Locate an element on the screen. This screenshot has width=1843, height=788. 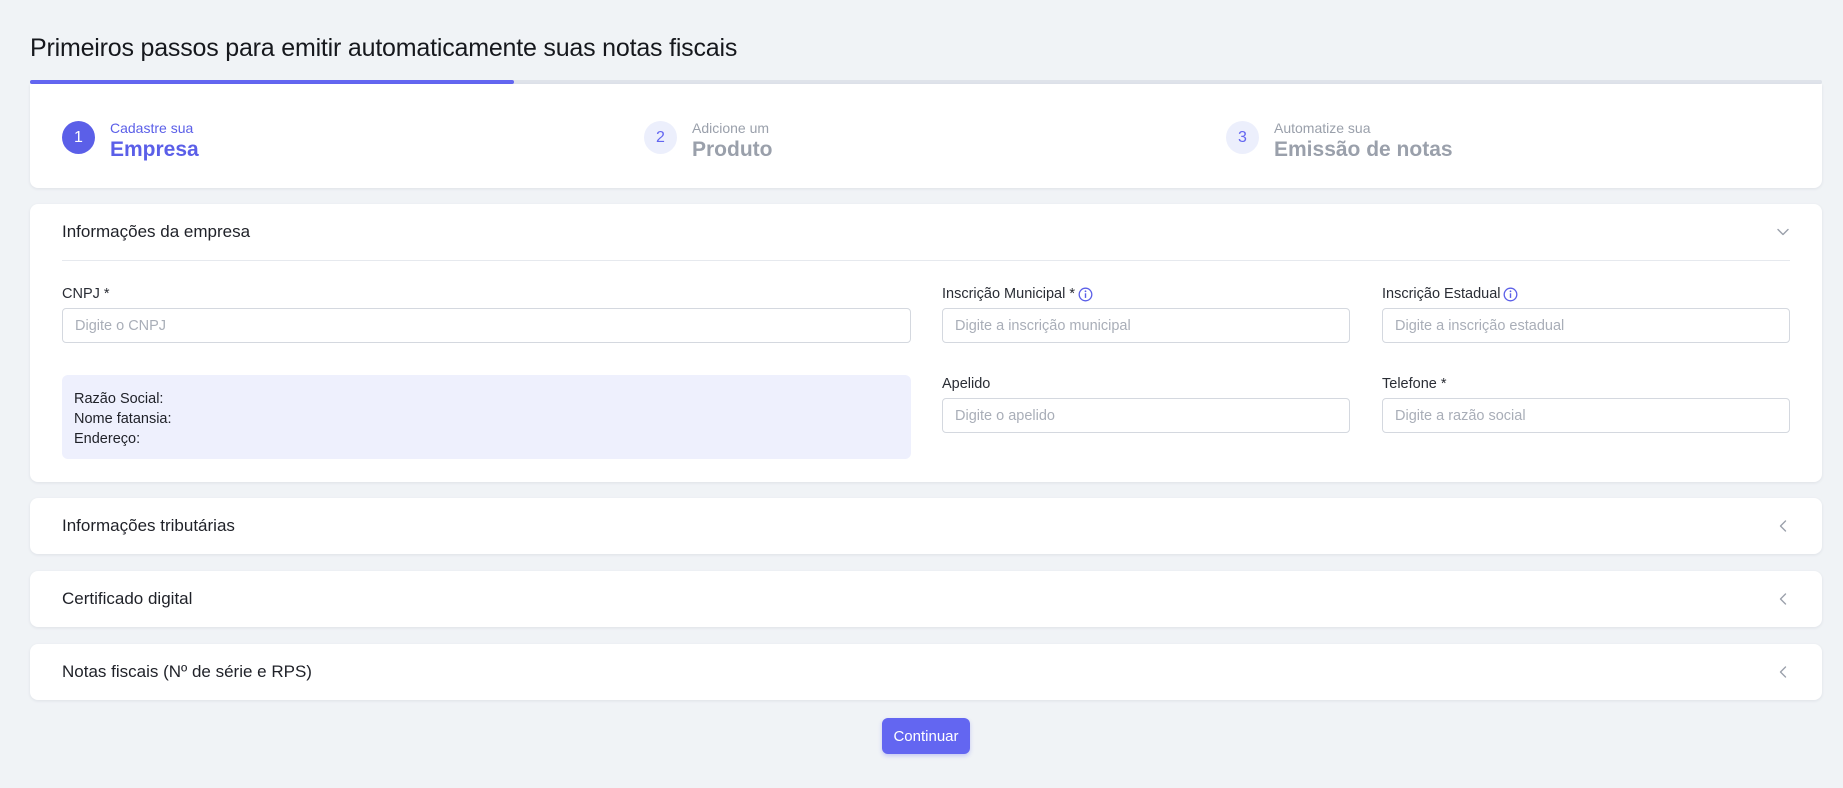
step-number: 1 is located at coordinates (78, 137).